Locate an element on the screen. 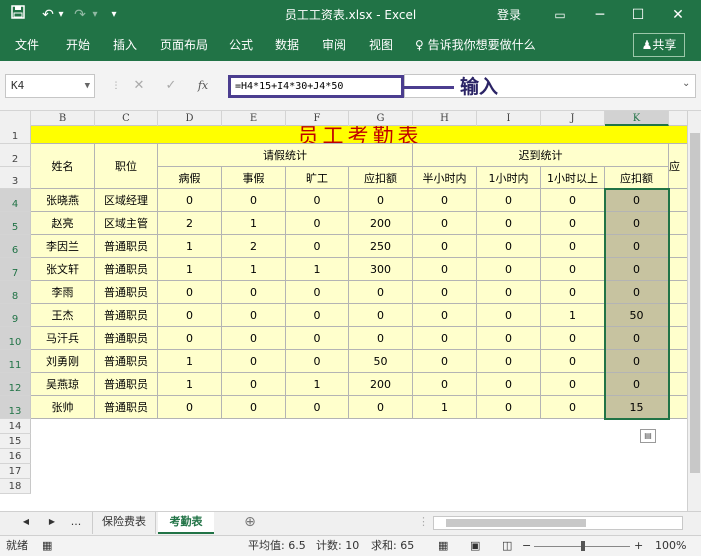 This screenshot has height=556, width=701. ribbon-display-options-icon: ▭ is located at coordinates (560, 15).